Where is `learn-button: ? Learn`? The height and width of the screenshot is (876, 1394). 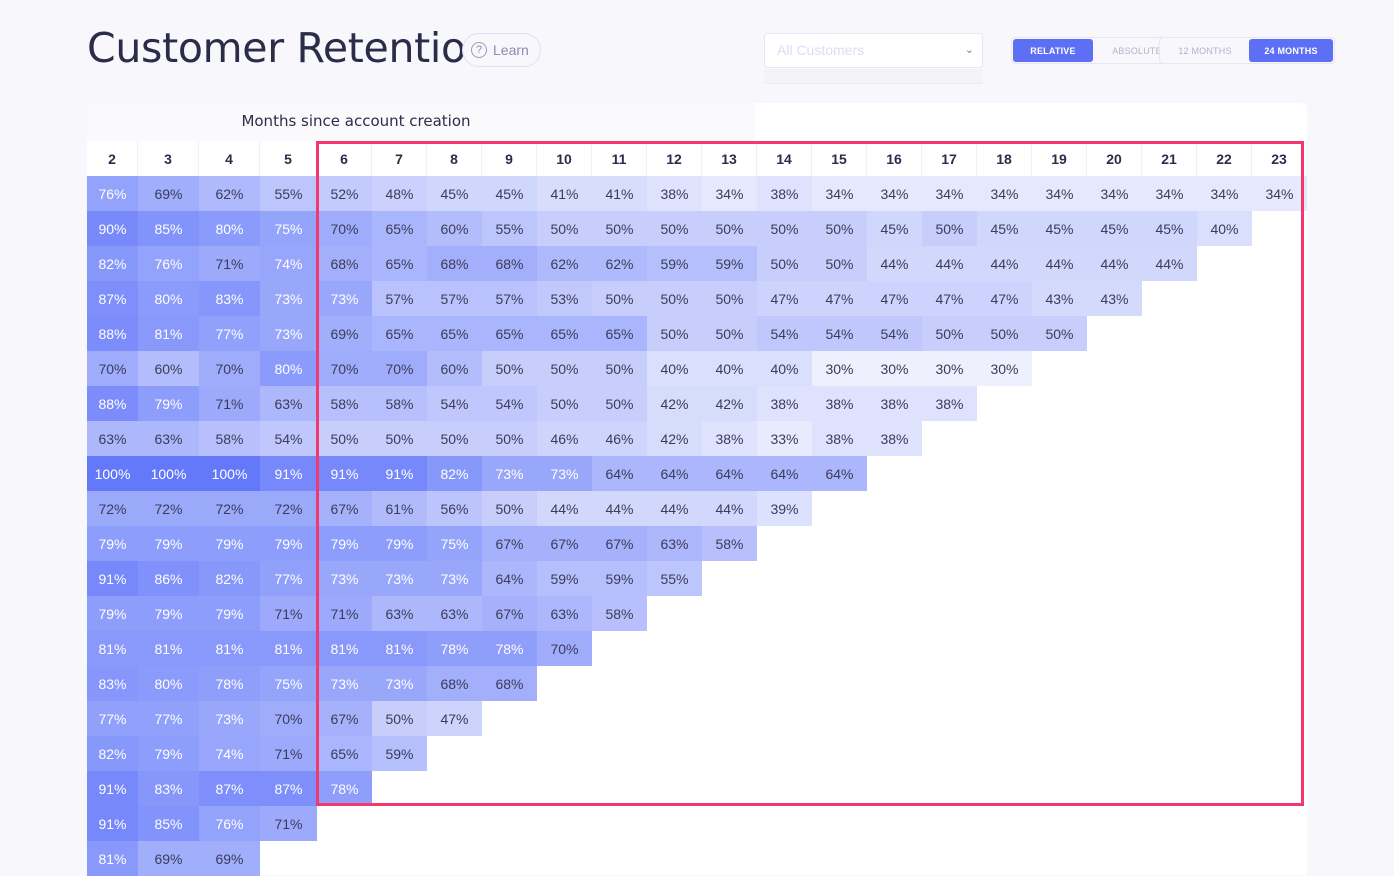 learn-button: ? Learn is located at coordinates (501, 50).